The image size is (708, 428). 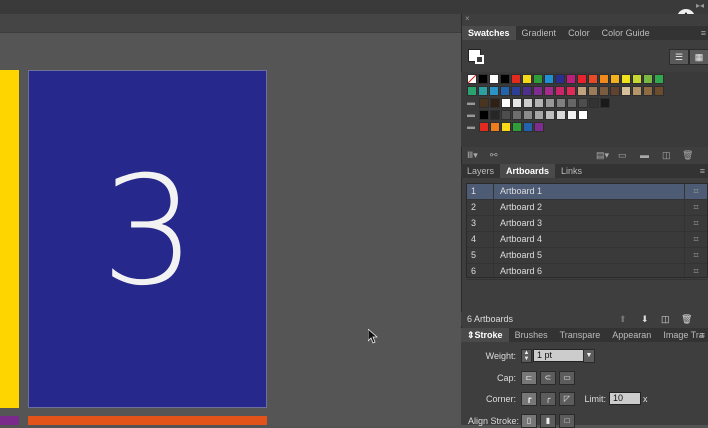 I want to click on artboard-row: 3 Artboard 3 ⌗, so click(x=587, y=224).